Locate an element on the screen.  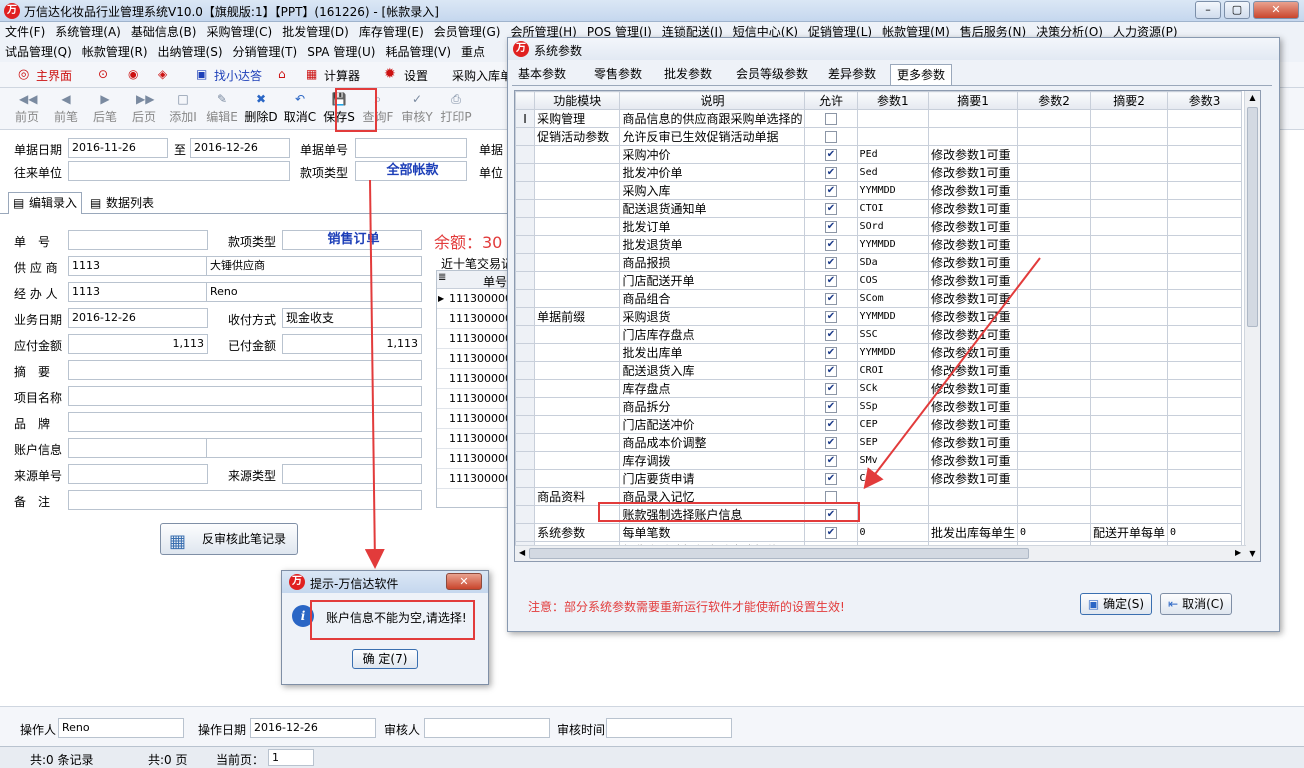
param-p1: COS is located at coordinates (893, 280).